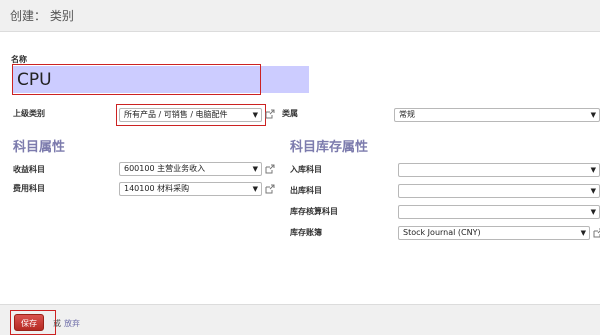  What do you see at coordinates (306, 232) in the screenshot?
I see `stock-journal-label: 库存账簿` at bounding box center [306, 232].